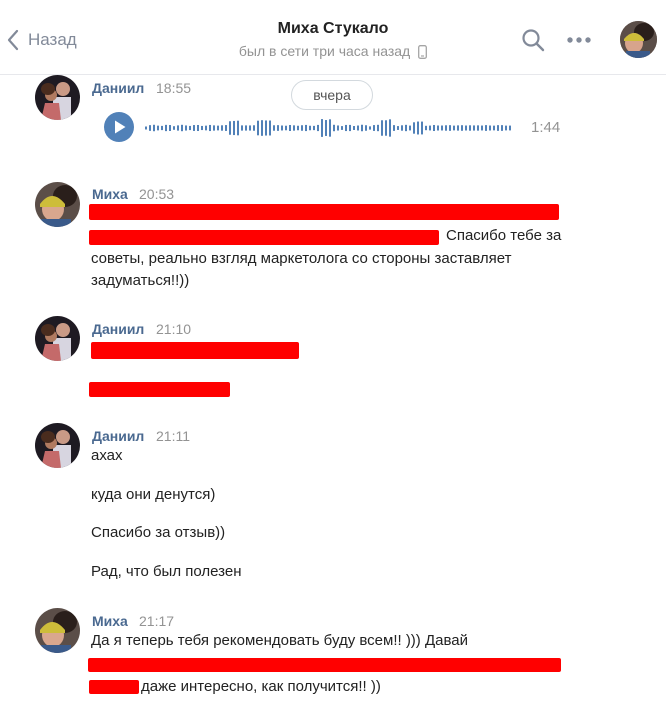 The width and height of the screenshot is (666, 720). I want to click on message-text: даже интересно, как получится!! )), so click(261, 686).